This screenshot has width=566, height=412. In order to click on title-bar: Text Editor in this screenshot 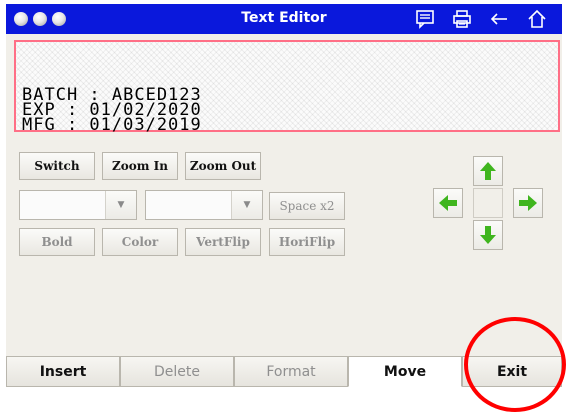, I will do `click(284, 19)`.